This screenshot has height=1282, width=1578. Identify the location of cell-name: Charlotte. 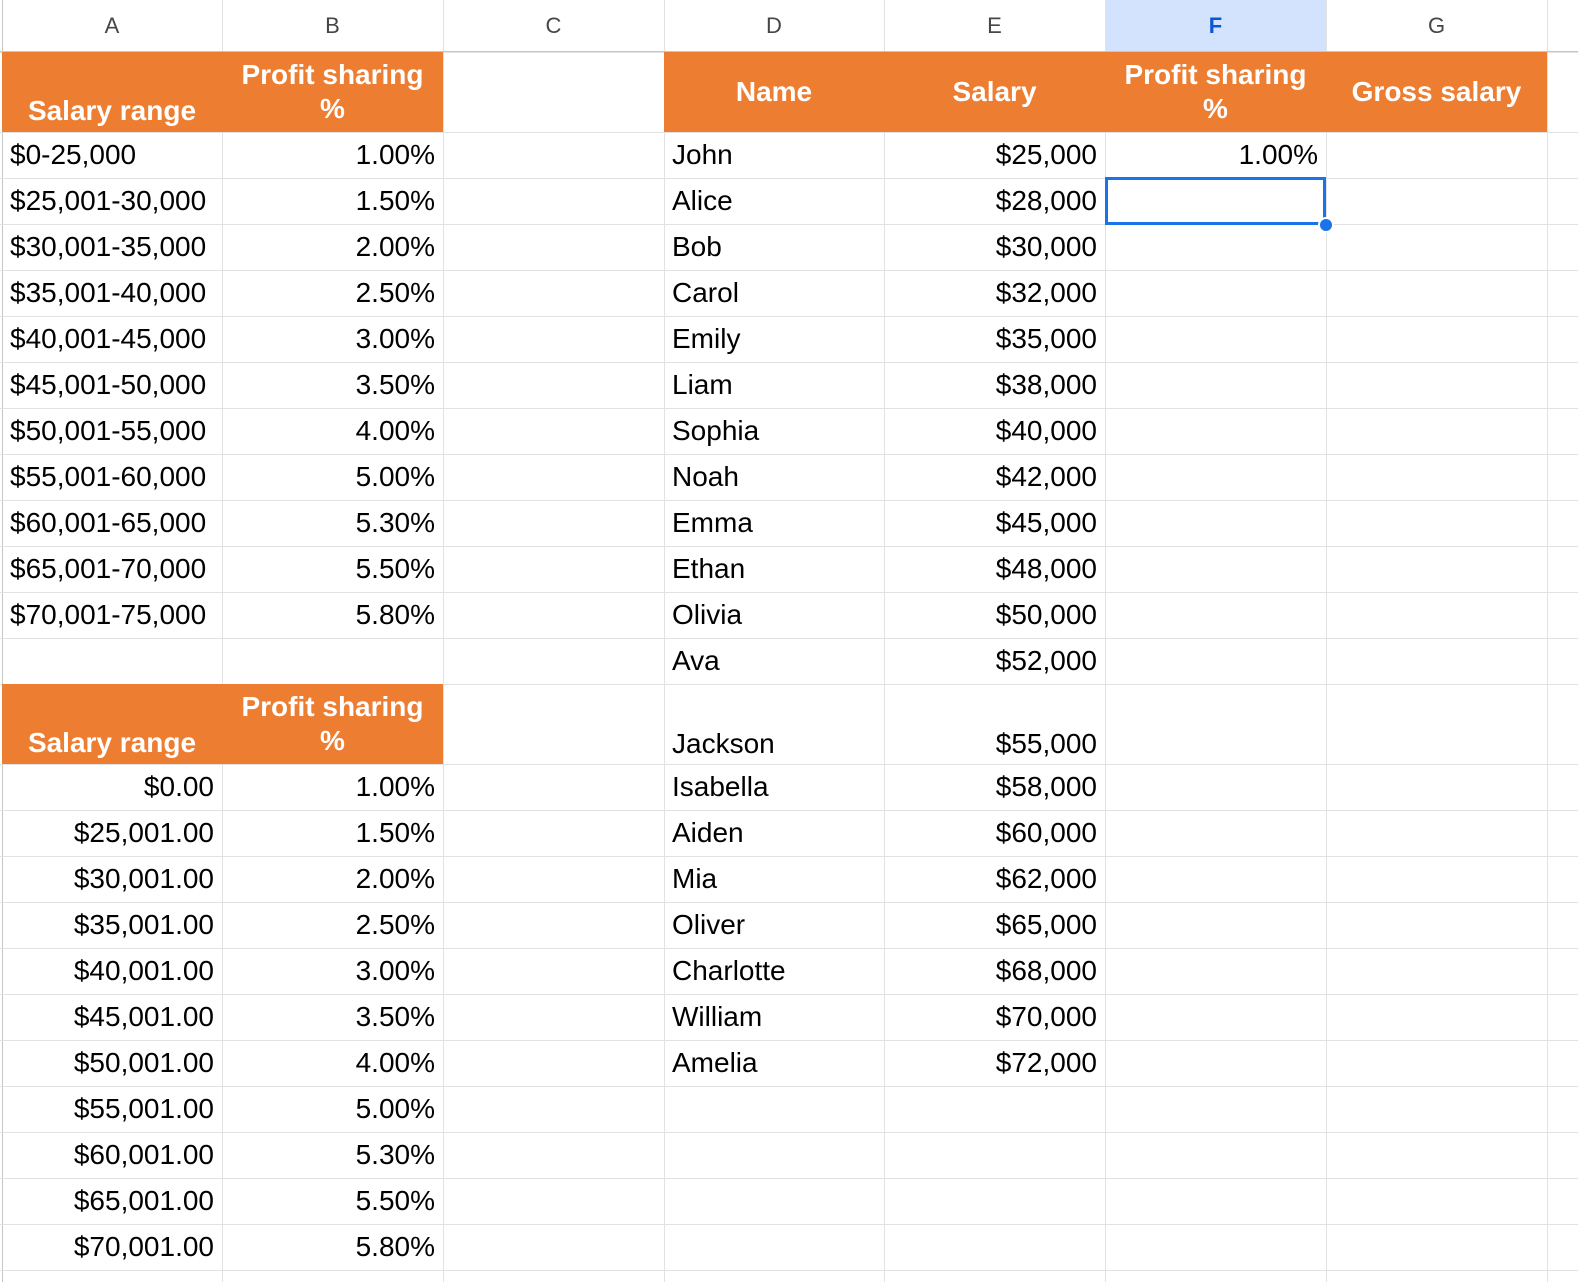
(774, 971).